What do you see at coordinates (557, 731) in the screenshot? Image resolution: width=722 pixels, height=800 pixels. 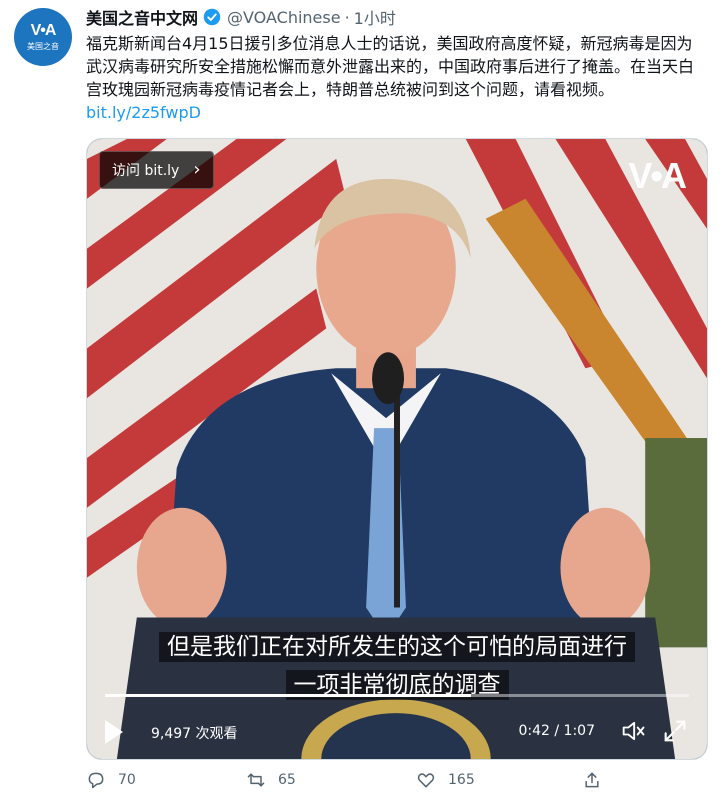 I see `timecode: 0:42 / 1:07` at bounding box center [557, 731].